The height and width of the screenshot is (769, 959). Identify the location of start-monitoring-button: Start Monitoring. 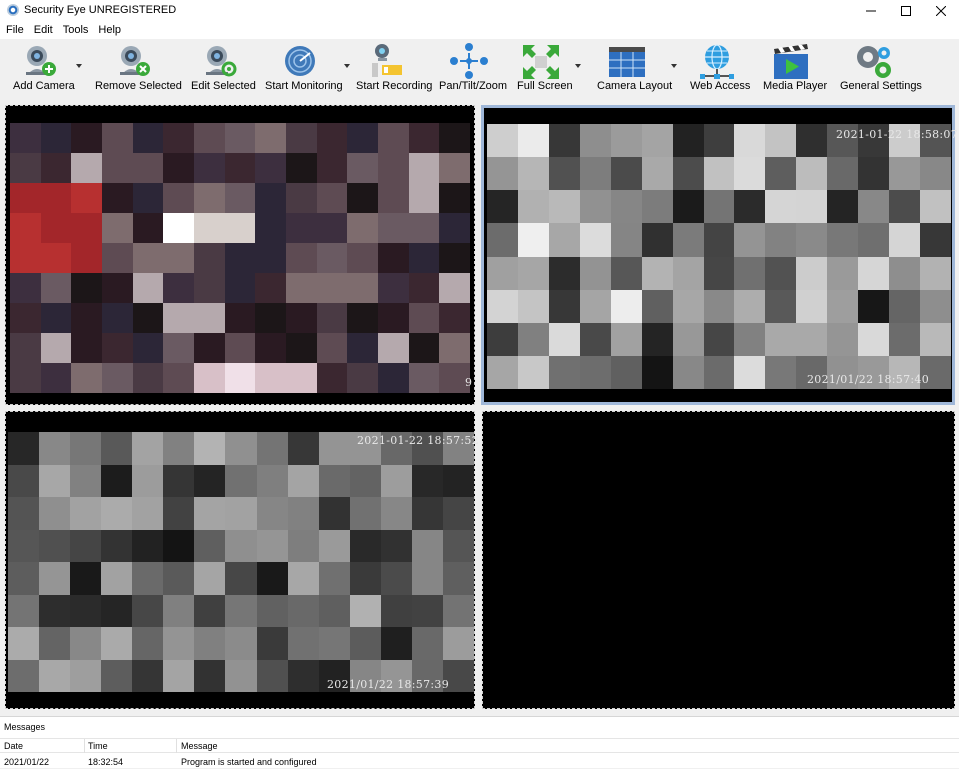
(308, 68).